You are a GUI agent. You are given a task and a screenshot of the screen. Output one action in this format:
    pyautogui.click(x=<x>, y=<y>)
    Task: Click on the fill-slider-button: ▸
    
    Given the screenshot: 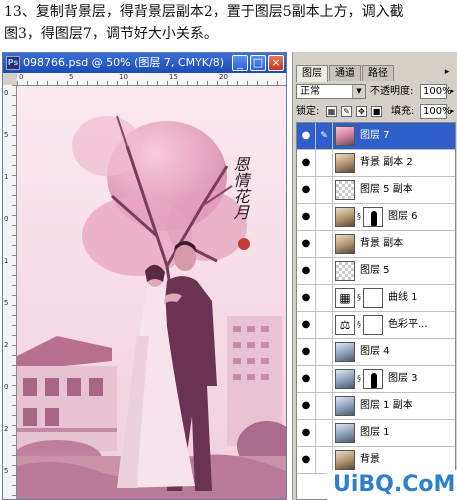 What is the action you would take?
    pyautogui.click(x=452, y=111)
    